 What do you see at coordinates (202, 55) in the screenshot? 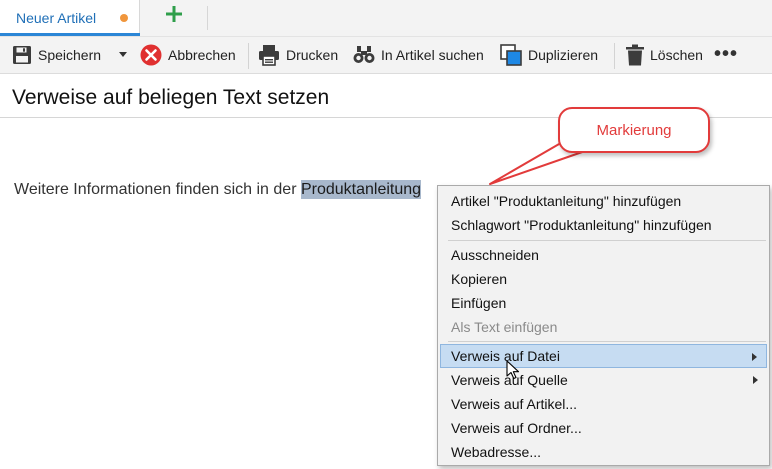
I see `cancel-label: Abbrechen` at bounding box center [202, 55].